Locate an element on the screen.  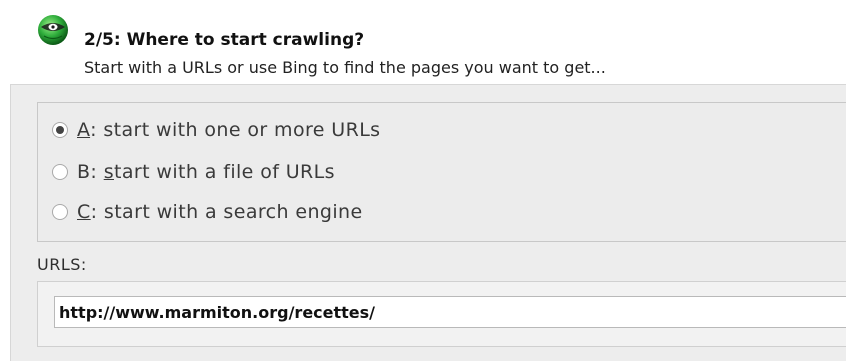
option-b-mnemonic: s is located at coordinates (108, 172).